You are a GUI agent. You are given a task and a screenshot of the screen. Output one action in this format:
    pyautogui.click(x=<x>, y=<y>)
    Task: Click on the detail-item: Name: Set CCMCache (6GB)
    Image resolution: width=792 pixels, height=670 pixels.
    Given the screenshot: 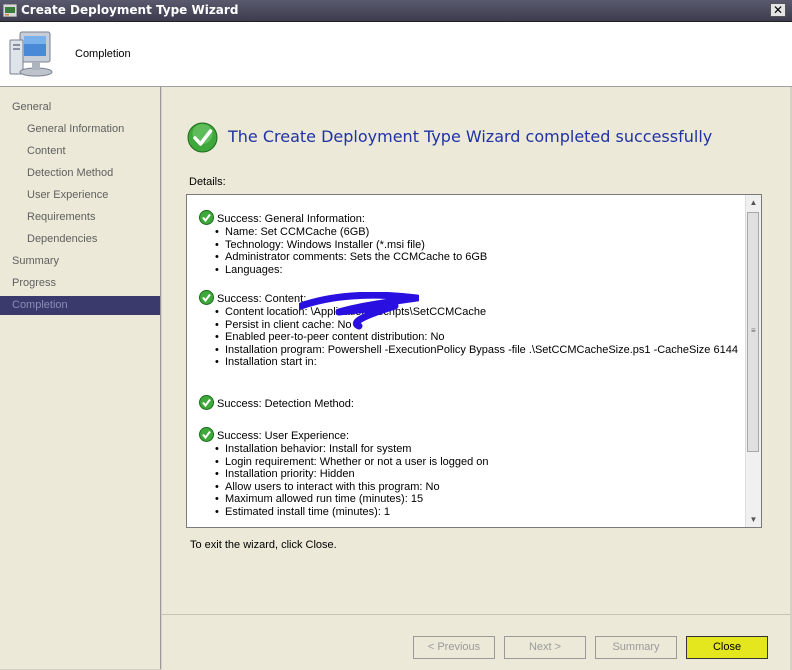 What is the action you would take?
    pyautogui.click(x=477, y=232)
    